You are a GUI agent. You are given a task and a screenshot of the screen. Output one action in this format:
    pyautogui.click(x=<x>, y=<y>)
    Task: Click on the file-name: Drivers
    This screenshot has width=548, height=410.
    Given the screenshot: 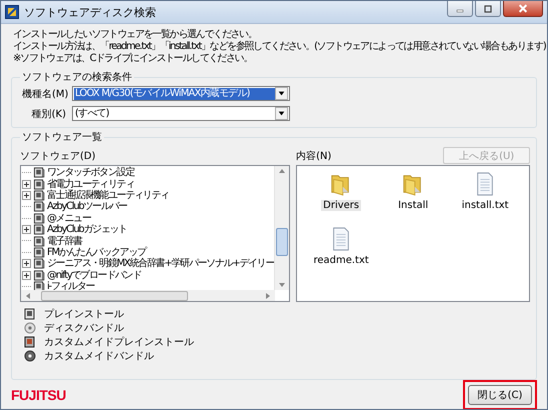 What is the action you would take?
    pyautogui.click(x=341, y=205)
    